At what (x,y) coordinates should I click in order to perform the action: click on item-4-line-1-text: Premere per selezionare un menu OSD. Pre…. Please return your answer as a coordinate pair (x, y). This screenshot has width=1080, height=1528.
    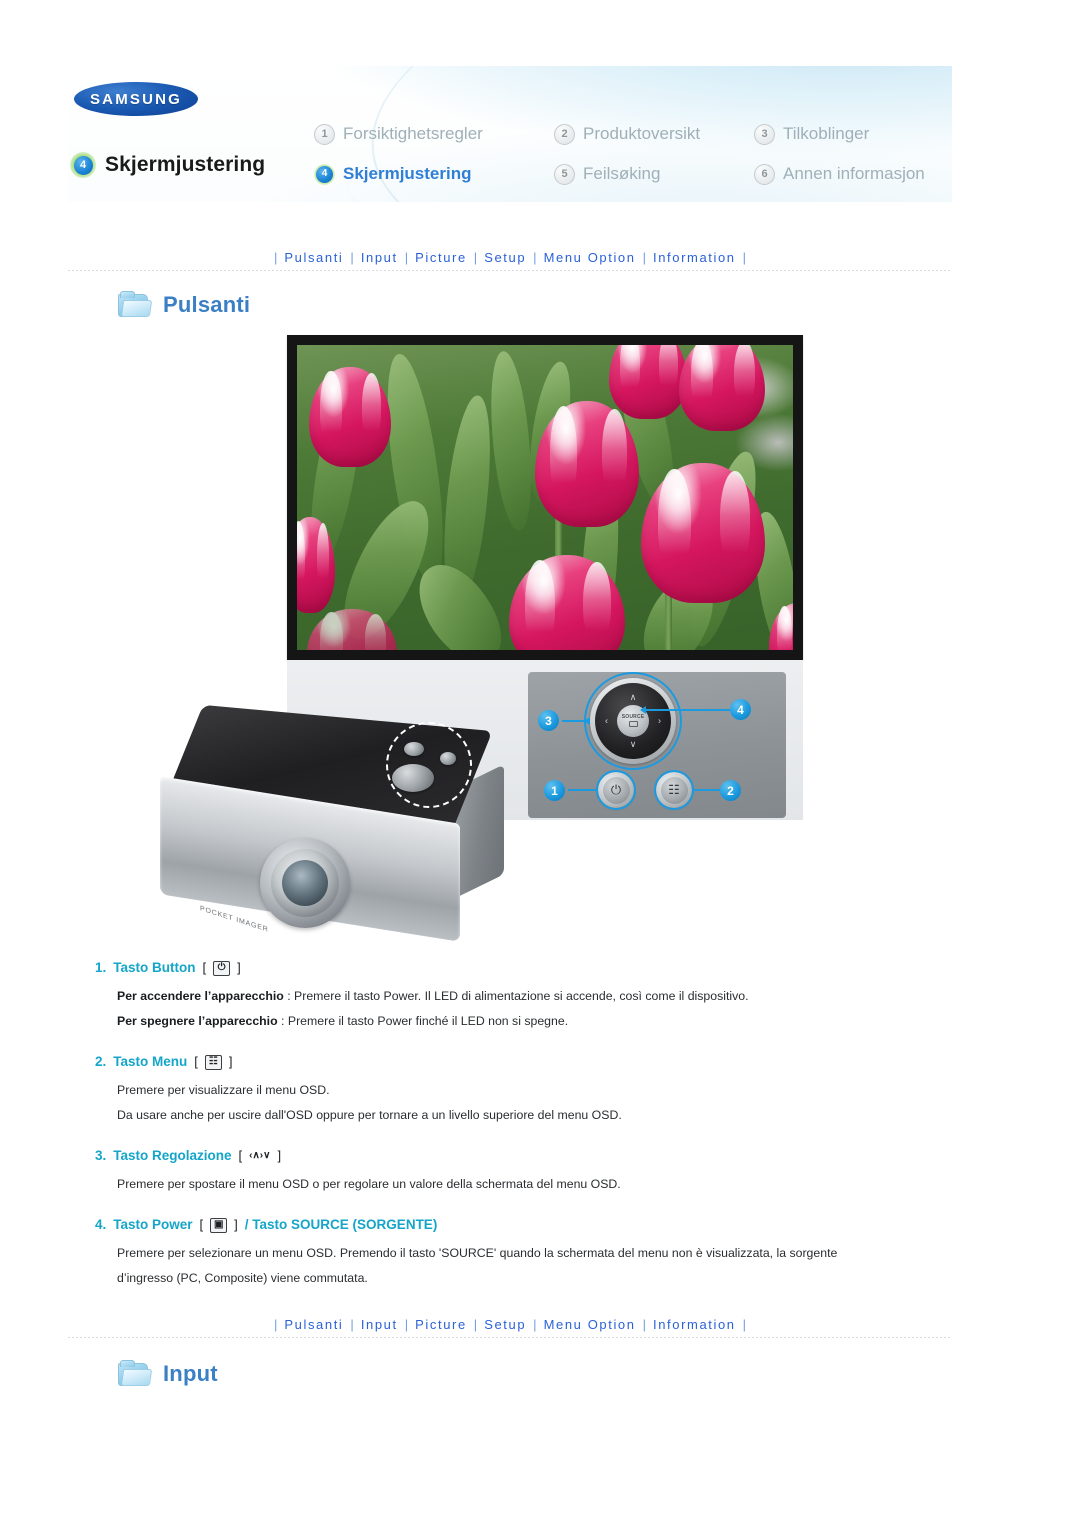
    Looking at the image, I should click on (477, 1253).